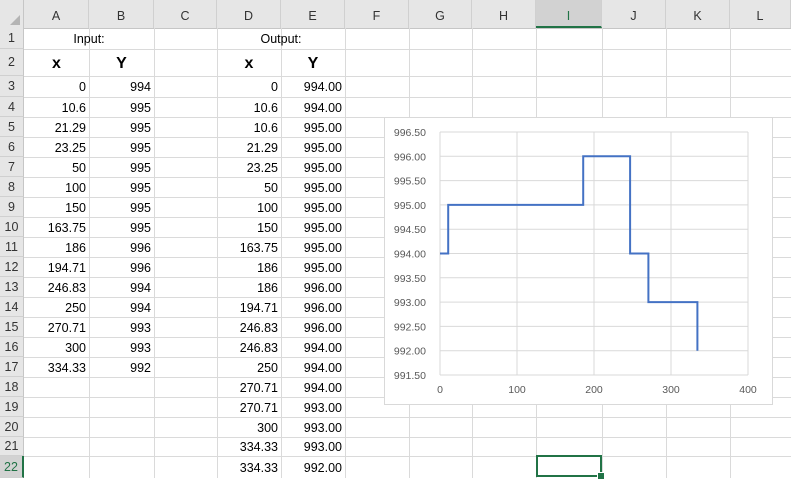  What do you see at coordinates (12, 347) in the screenshot?
I see `row-header-16: 16` at bounding box center [12, 347].